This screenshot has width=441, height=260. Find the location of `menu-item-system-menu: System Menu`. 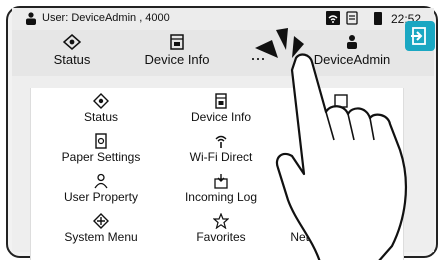

menu-item-system-menu: System Menu is located at coordinates (101, 232).